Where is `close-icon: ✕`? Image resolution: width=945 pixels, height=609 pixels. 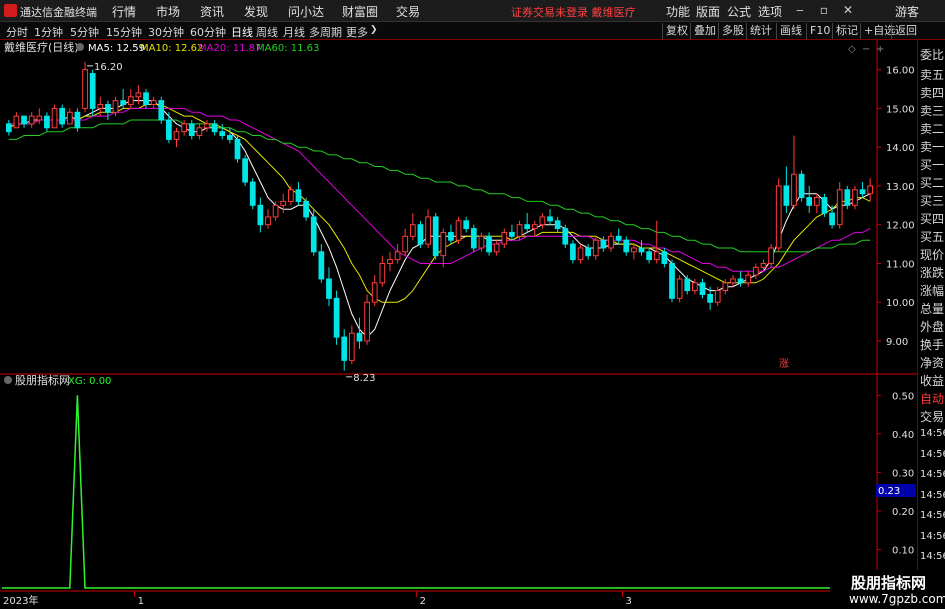 close-icon: ✕ is located at coordinates (848, 10).